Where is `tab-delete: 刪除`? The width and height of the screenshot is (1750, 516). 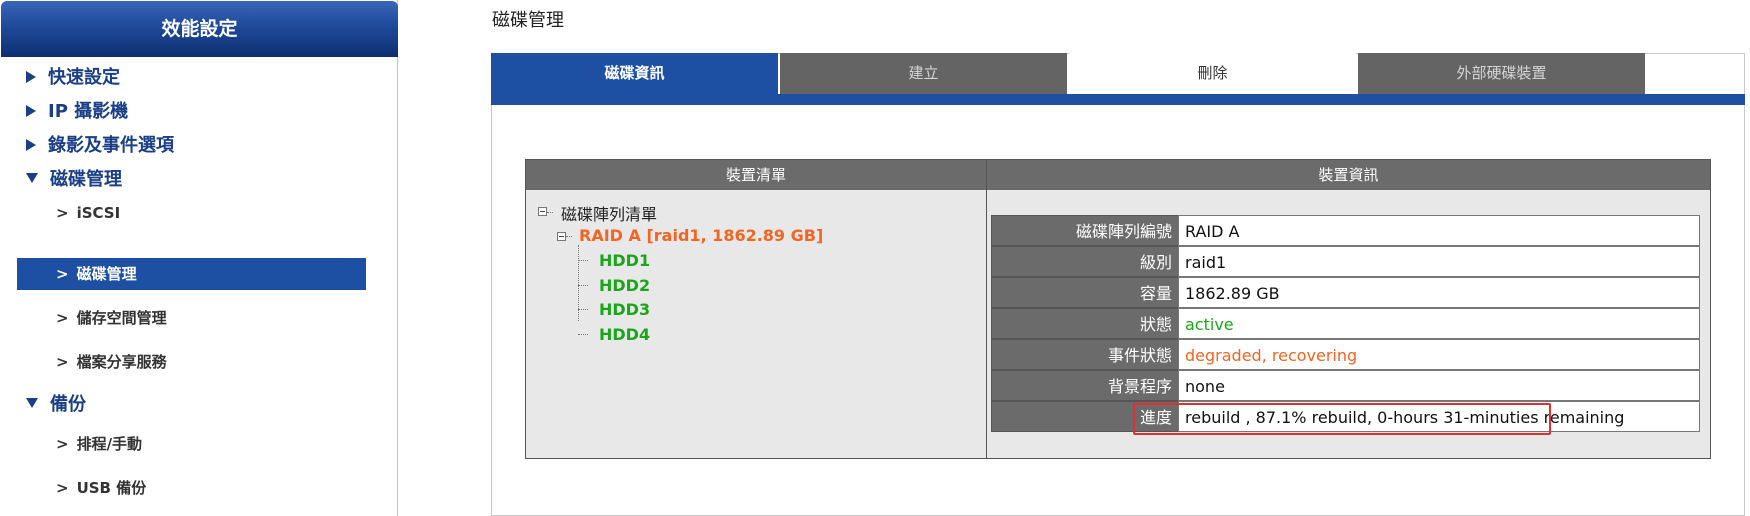
tab-delete: 刪除 is located at coordinates (1212, 73).